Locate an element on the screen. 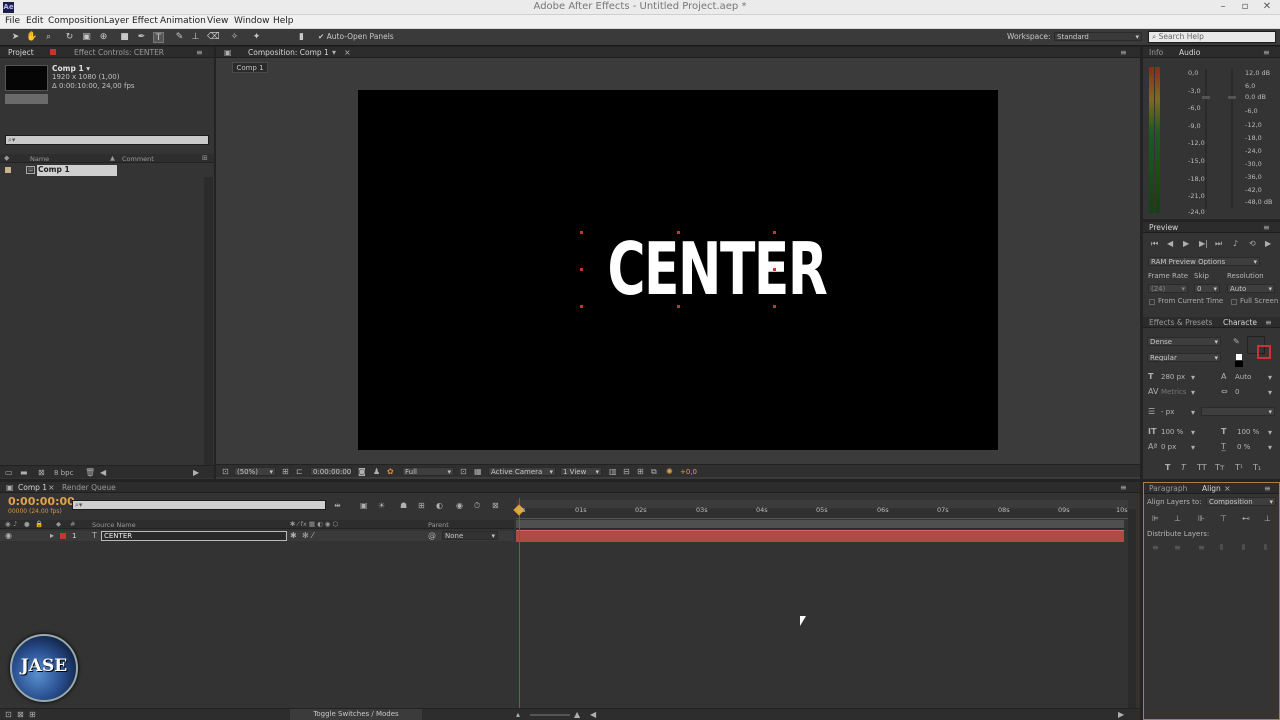  font-size-value: 280 px is located at coordinates (1173, 377).